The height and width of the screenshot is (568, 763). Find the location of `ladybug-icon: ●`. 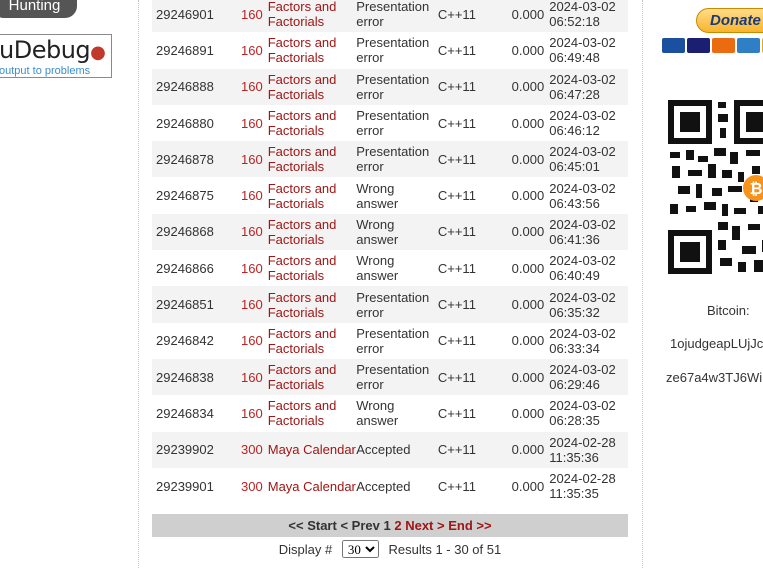

ladybug-icon: ● is located at coordinates (98, 52).